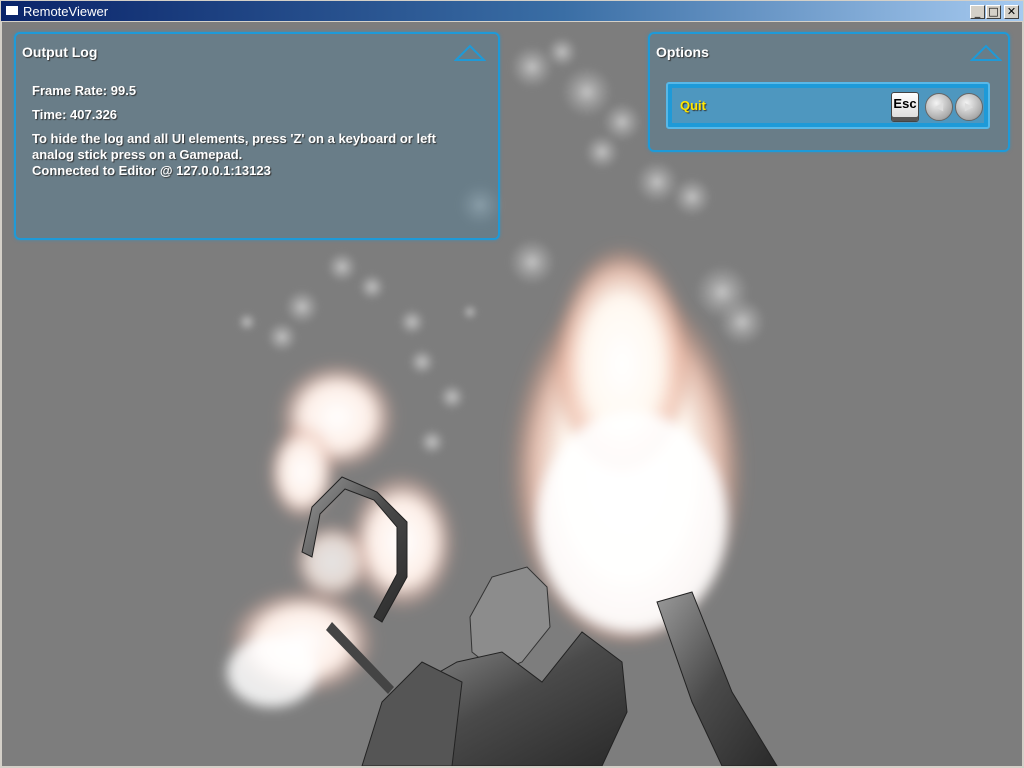 This screenshot has height=768, width=1024. I want to click on options-panel: Options Quit Esc ◀ ▶, so click(829, 92).